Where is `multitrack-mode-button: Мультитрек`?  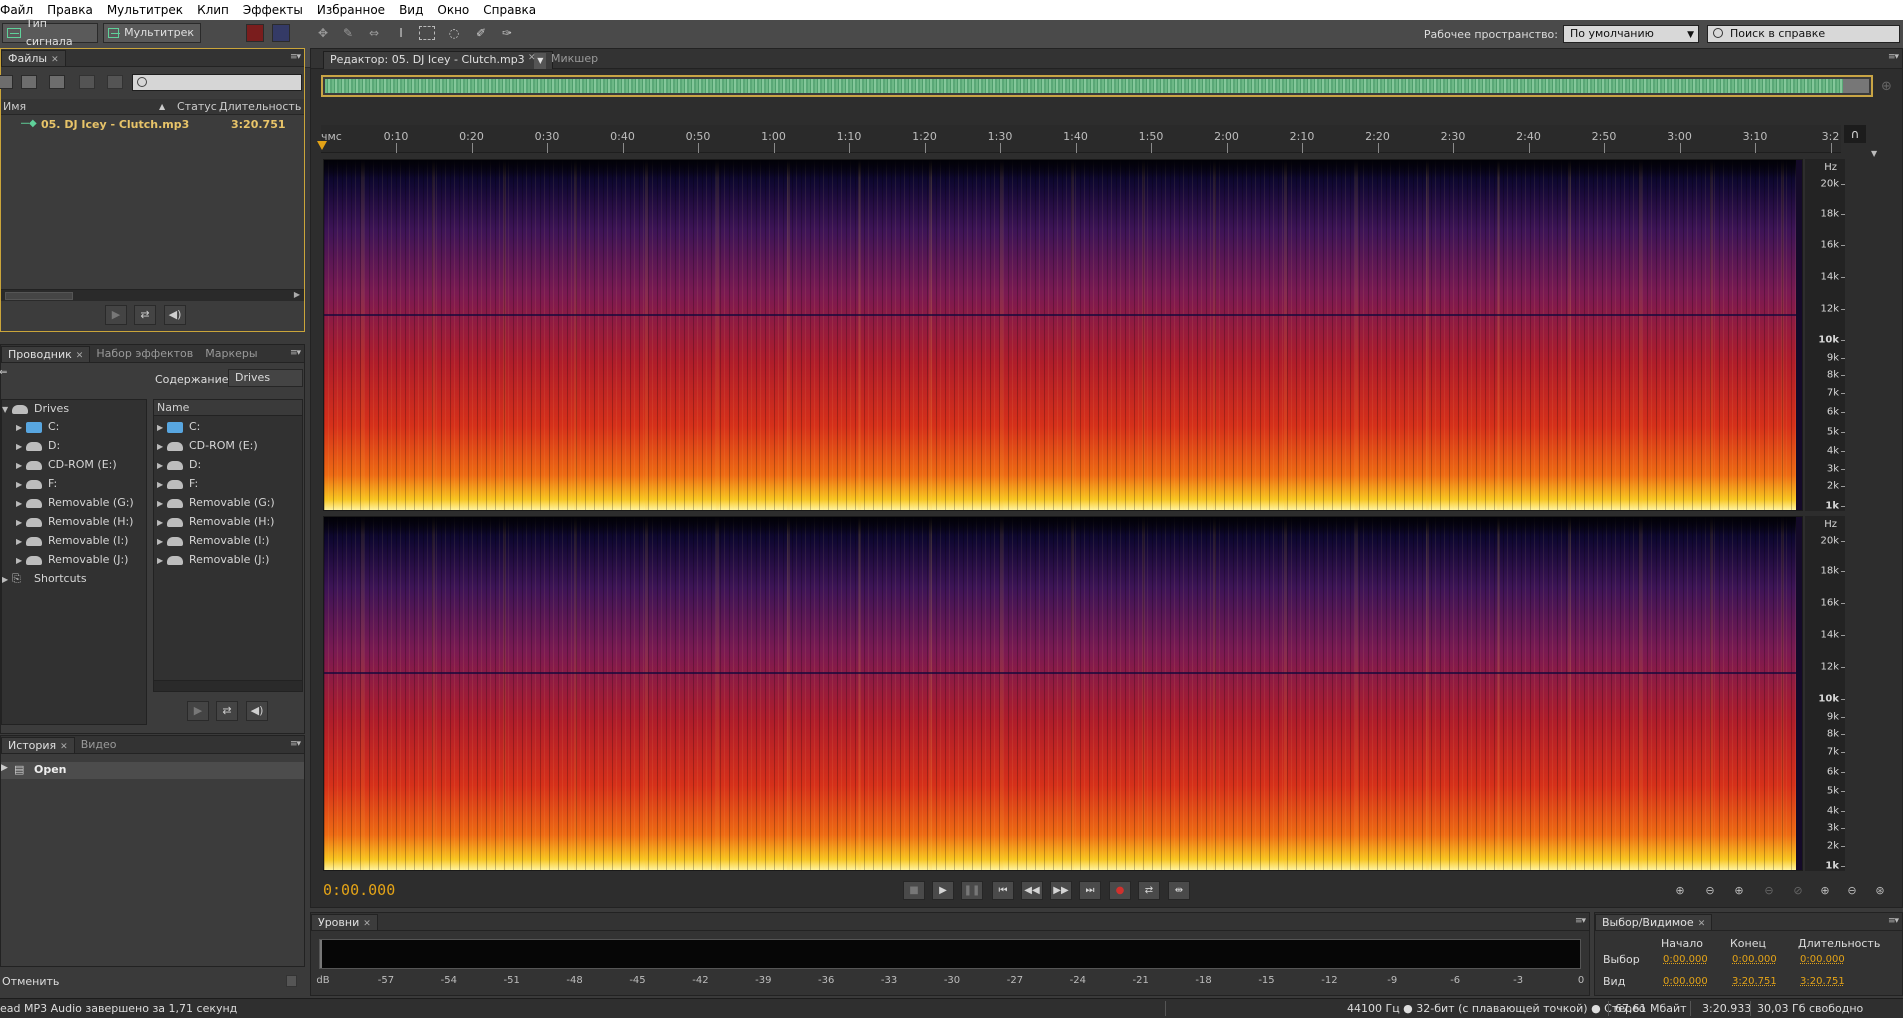 multitrack-mode-button: Мультитрек is located at coordinates (152, 33).